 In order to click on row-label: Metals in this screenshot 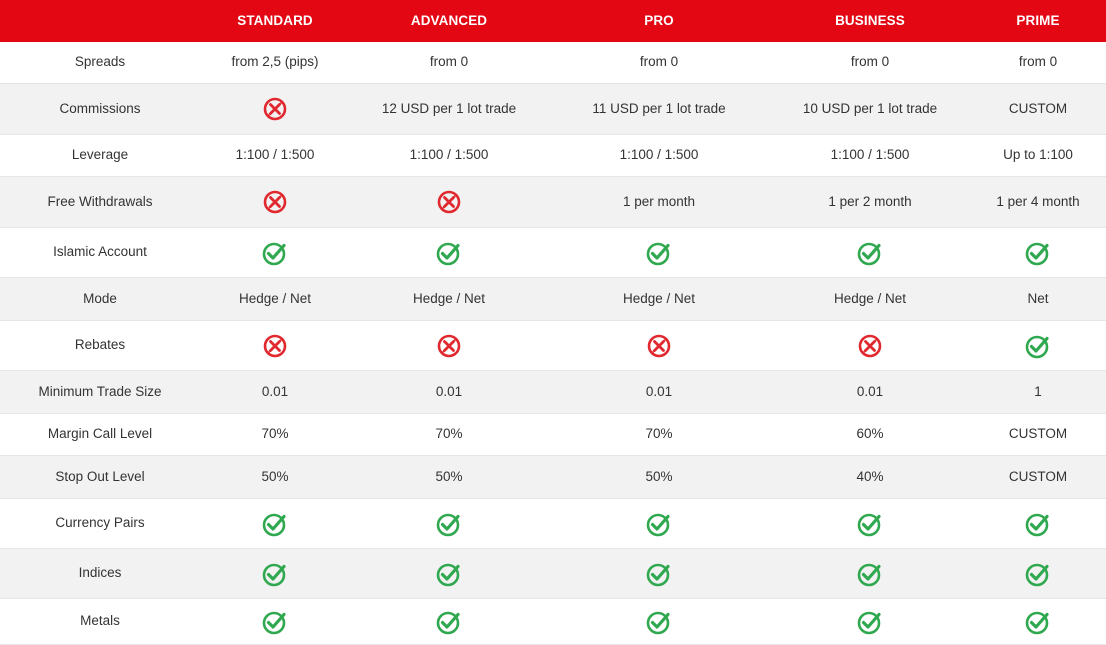, I will do `click(100, 621)`.